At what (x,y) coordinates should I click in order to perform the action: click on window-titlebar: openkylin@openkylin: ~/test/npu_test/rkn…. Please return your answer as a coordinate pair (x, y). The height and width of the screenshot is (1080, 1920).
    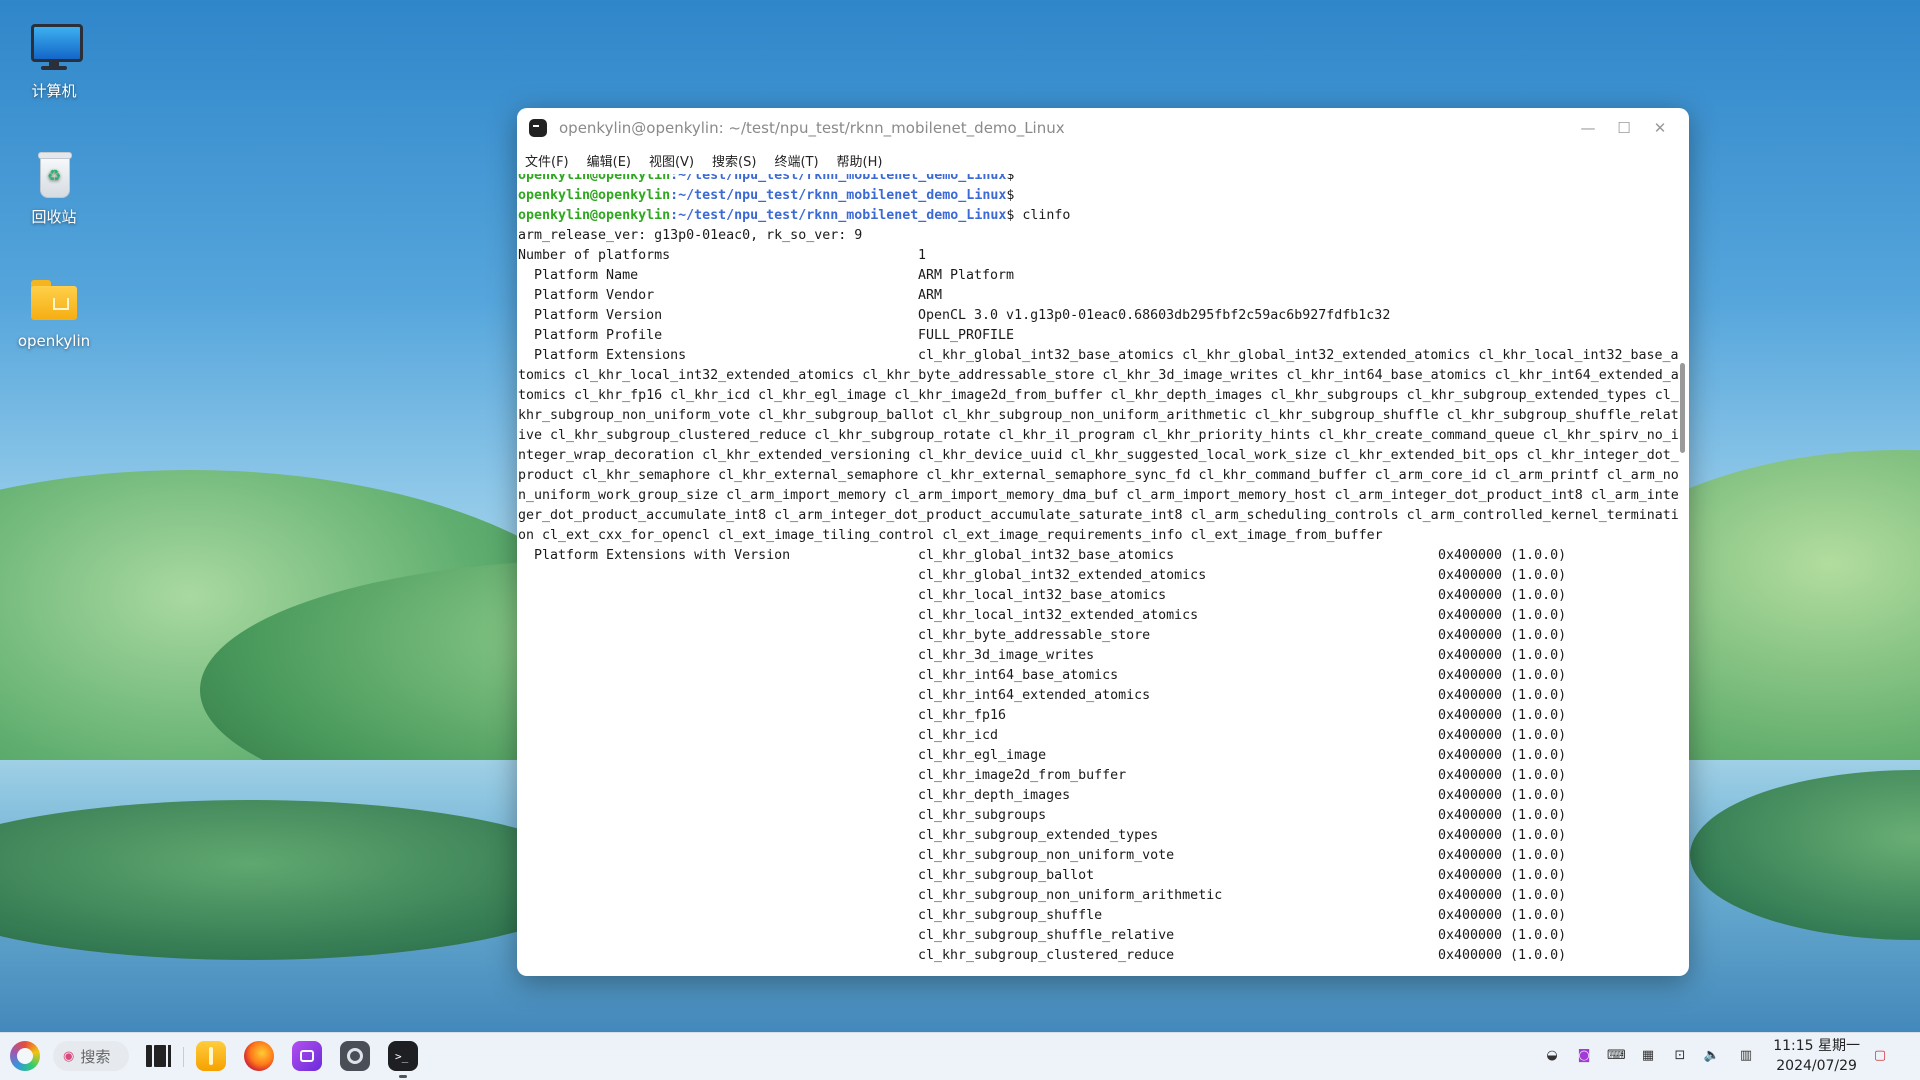
    Looking at the image, I should click on (1103, 128).